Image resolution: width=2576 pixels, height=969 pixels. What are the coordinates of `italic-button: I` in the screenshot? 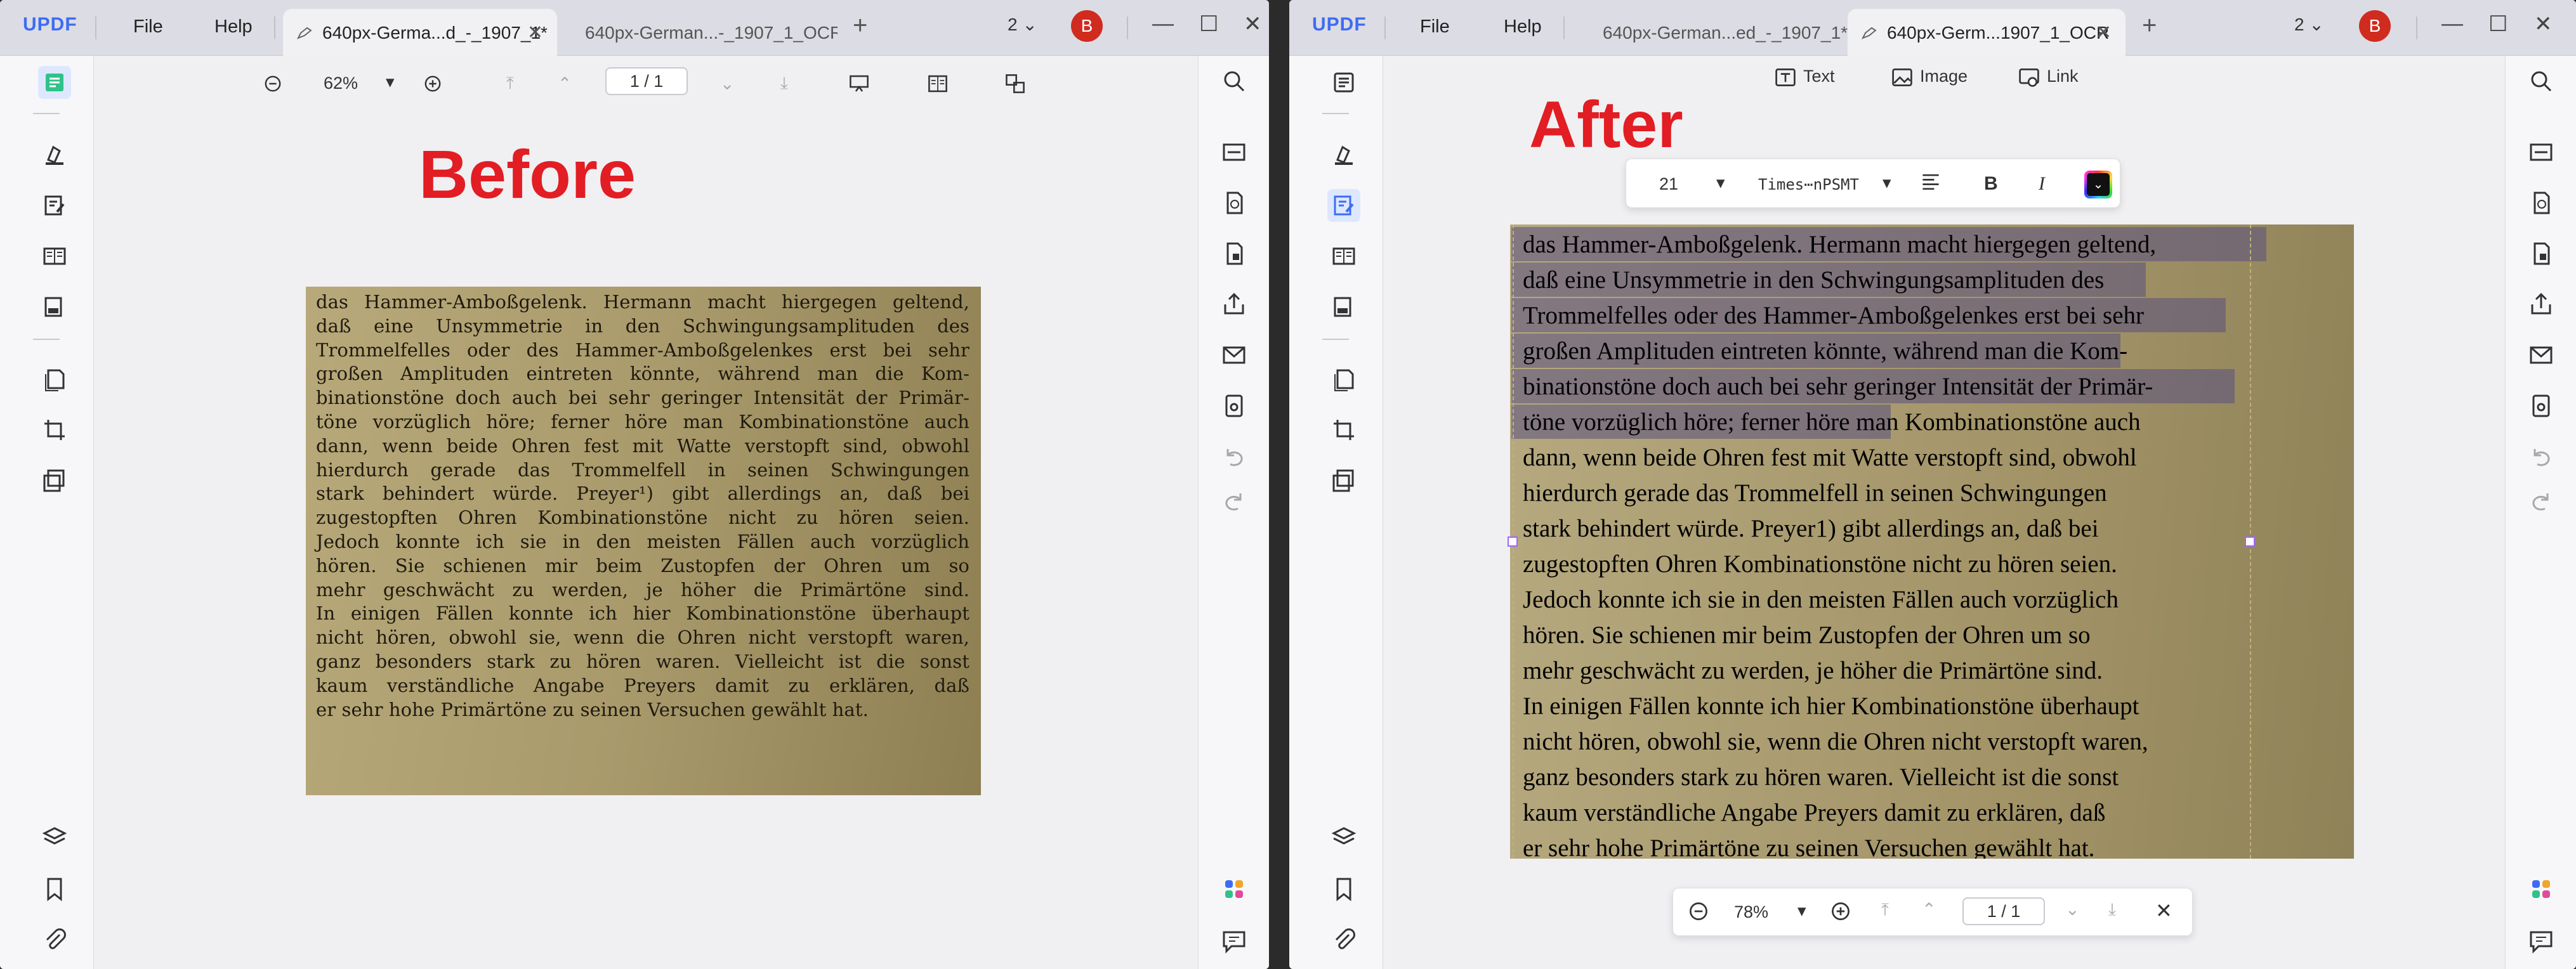 It's located at (2042, 184).